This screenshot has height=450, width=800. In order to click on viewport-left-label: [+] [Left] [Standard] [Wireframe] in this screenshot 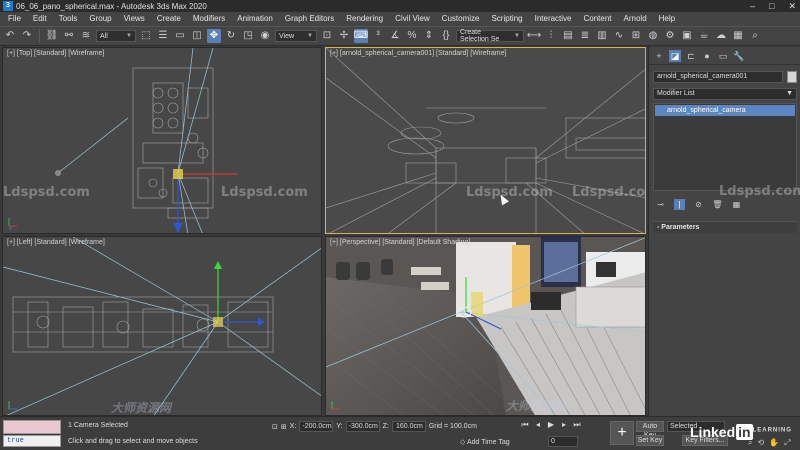, I will do `click(56, 242)`.